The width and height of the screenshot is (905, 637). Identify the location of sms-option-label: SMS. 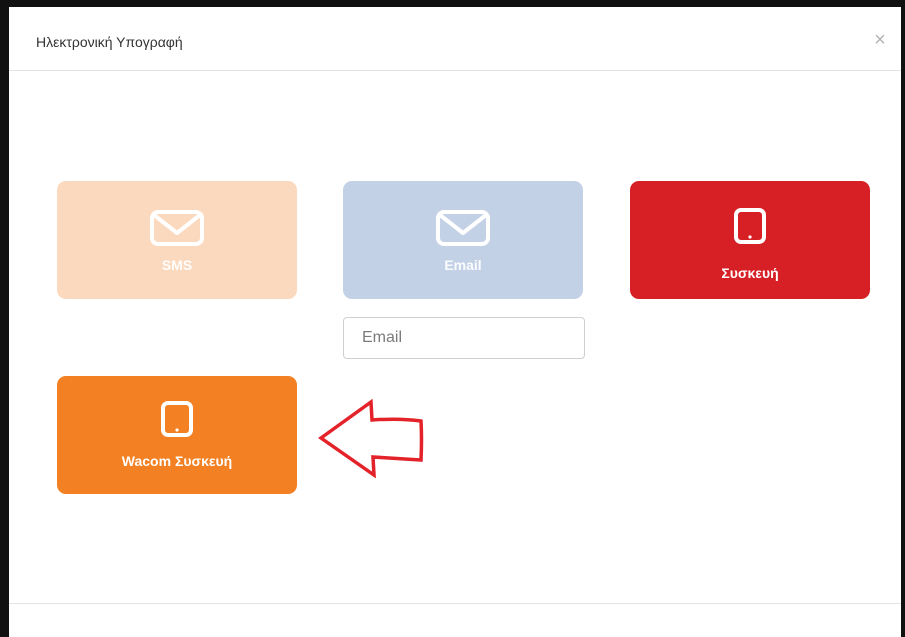
(177, 265).